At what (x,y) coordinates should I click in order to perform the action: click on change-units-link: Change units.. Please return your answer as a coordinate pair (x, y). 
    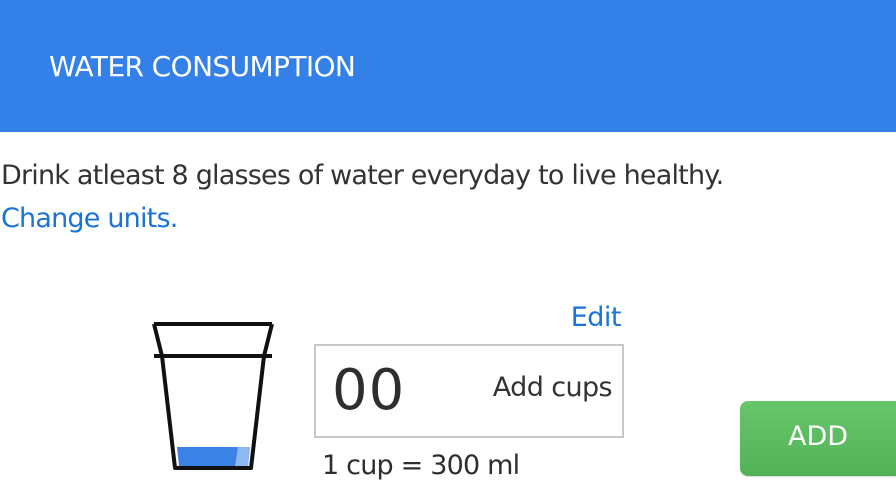
    Looking at the image, I should click on (89, 218).